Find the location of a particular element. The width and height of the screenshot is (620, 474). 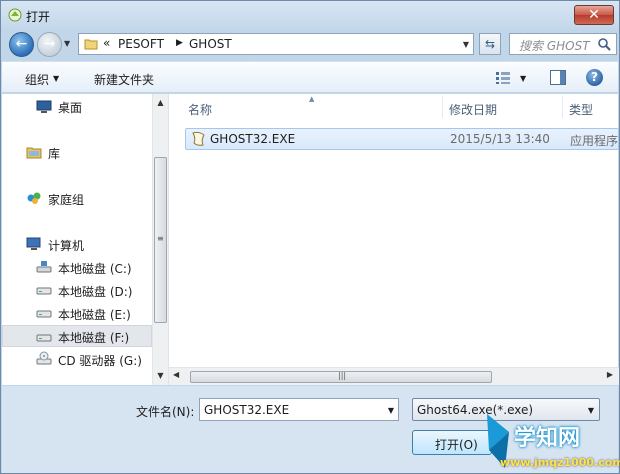

help-icon: ? is located at coordinates (594, 77).